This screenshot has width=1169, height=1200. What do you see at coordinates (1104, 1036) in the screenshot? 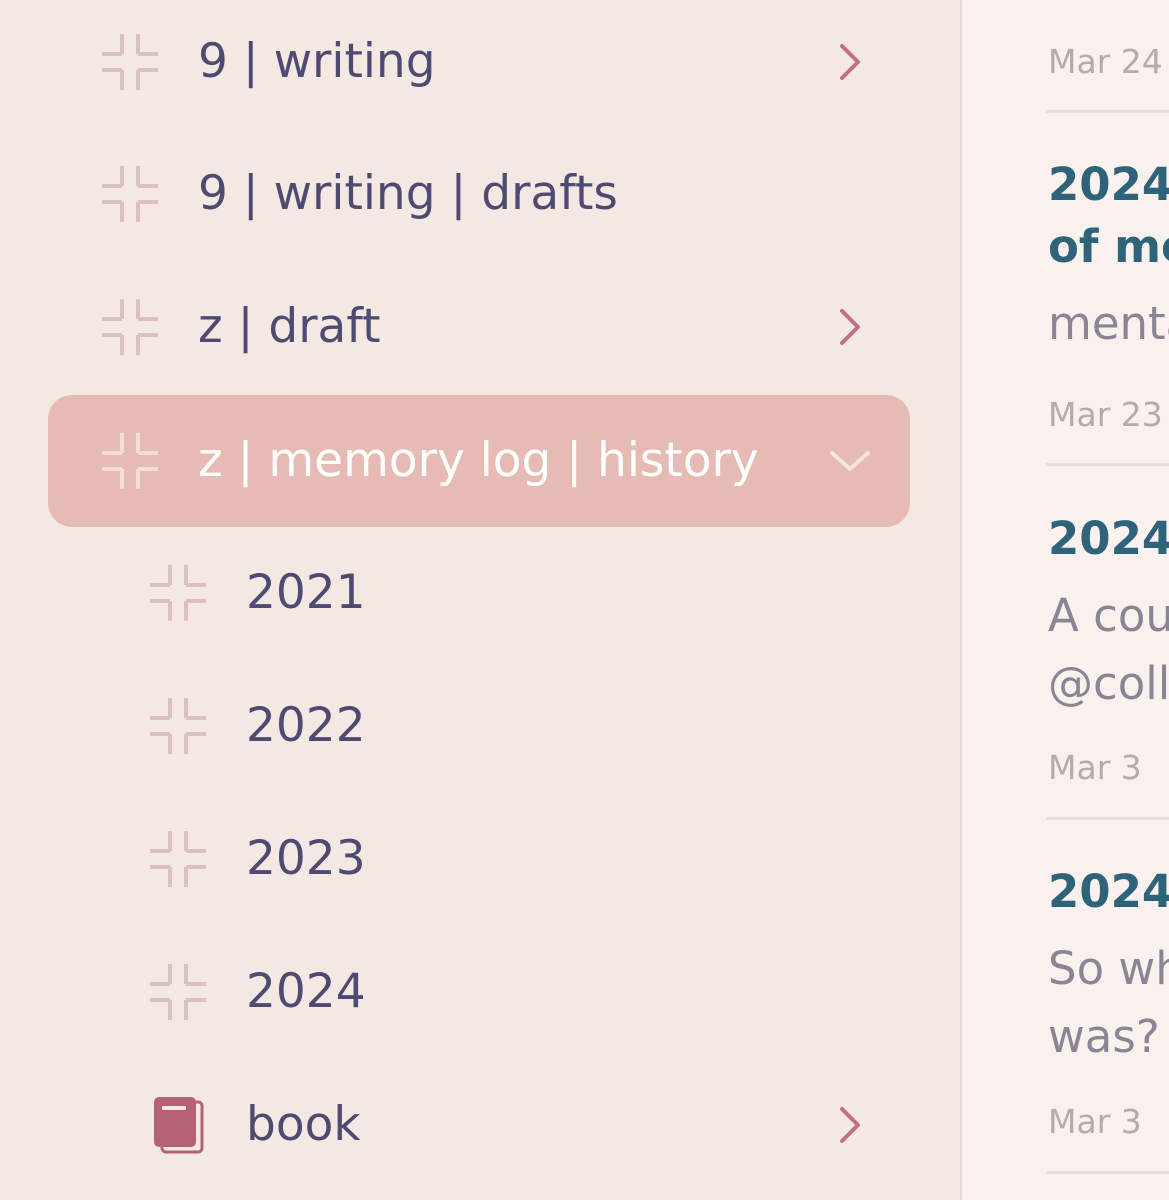
I see `note-snippet: was?` at bounding box center [1104, 1036].